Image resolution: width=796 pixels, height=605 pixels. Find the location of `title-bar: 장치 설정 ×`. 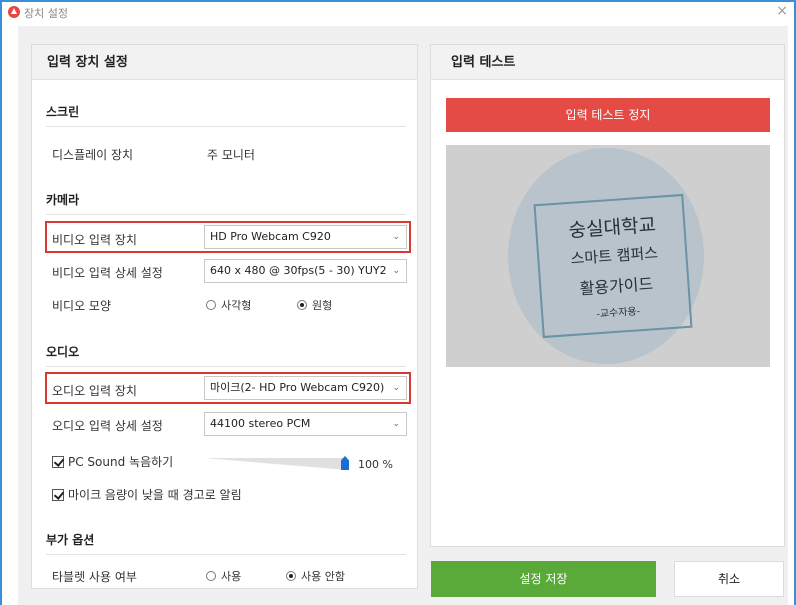

title-bar: 장치 설정 × is located at coordinates (398, 12).